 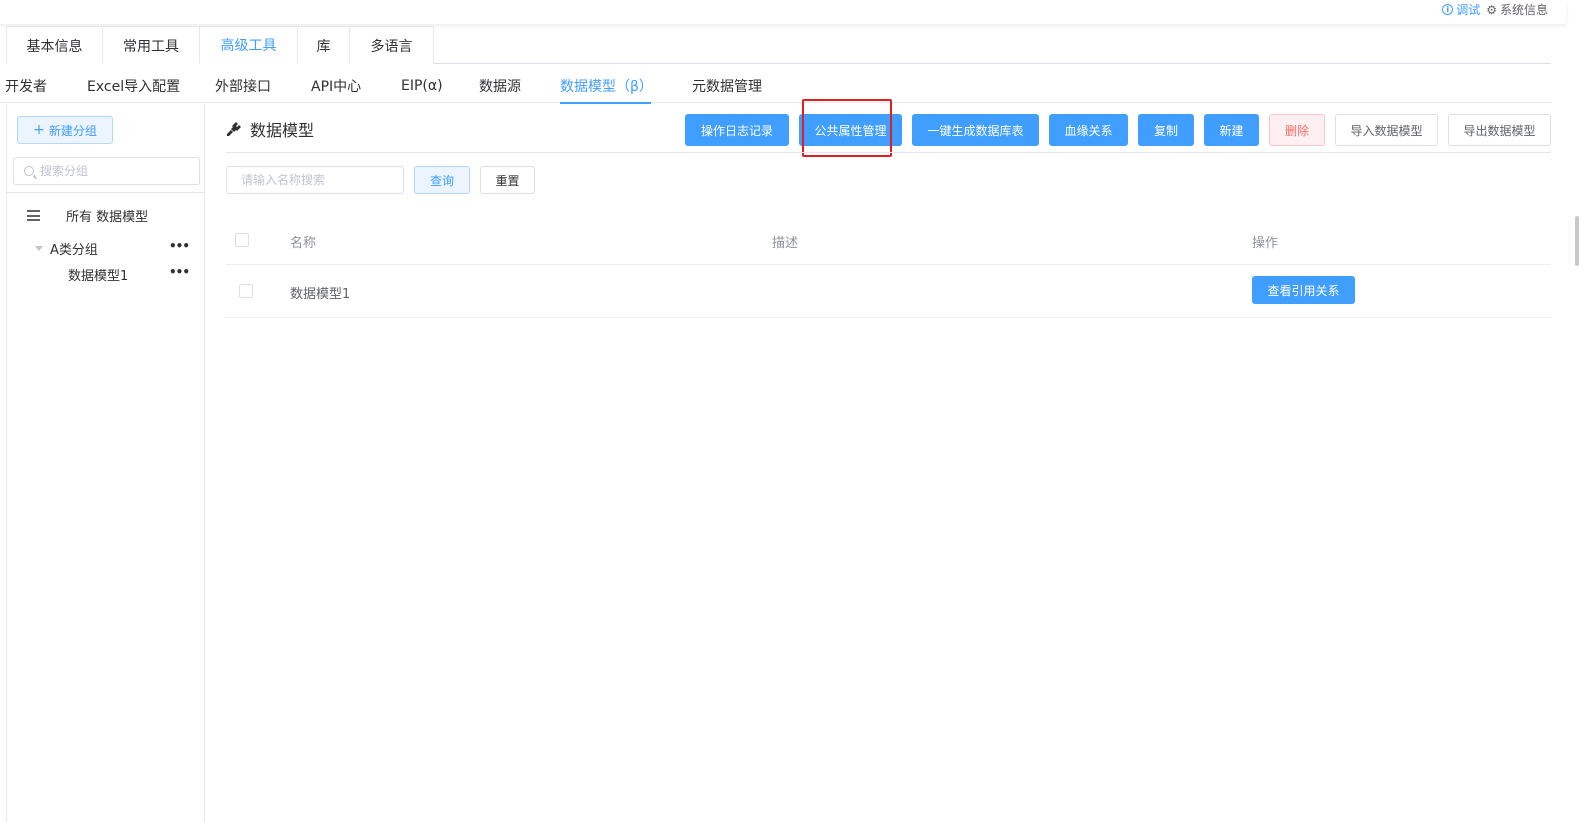 I want to click on system-info-link: ⚙ 系统信息, so click(x=1517, y=9).